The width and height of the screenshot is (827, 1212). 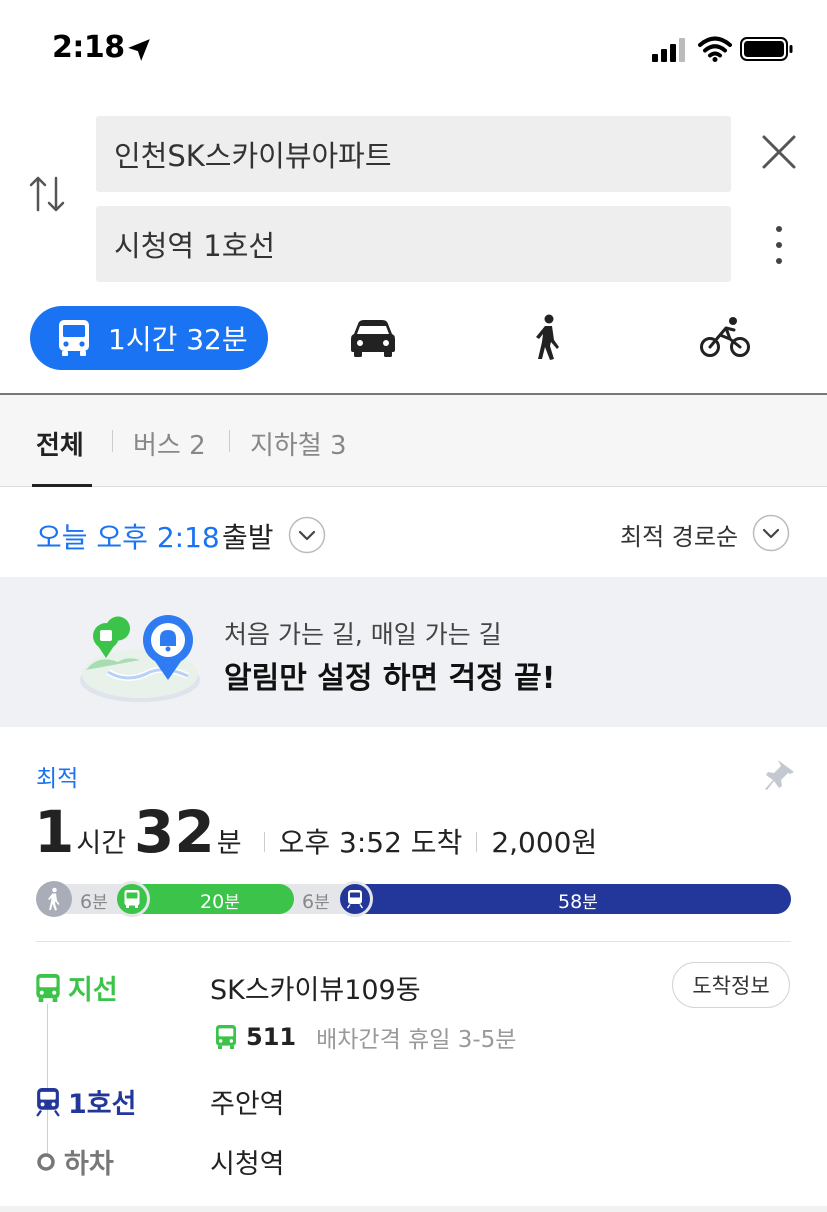 What do you see at coordinates (370, 842) in the screenshot?
I see `arrival-time: 오후 3:52 도착` at bounding box center [370, 842].